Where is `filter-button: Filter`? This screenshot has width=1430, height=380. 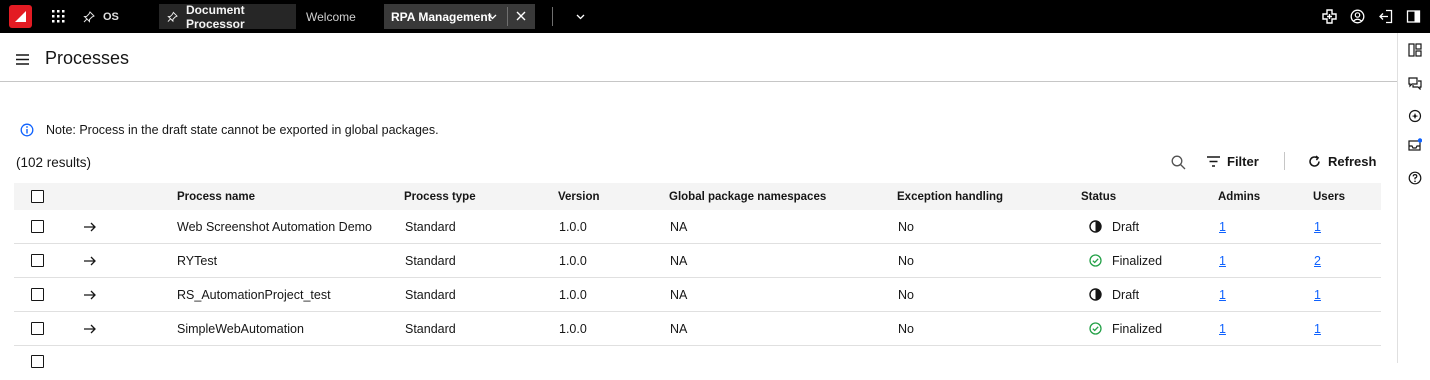
filter-button: Filter is located at coordinates (1233, 161).